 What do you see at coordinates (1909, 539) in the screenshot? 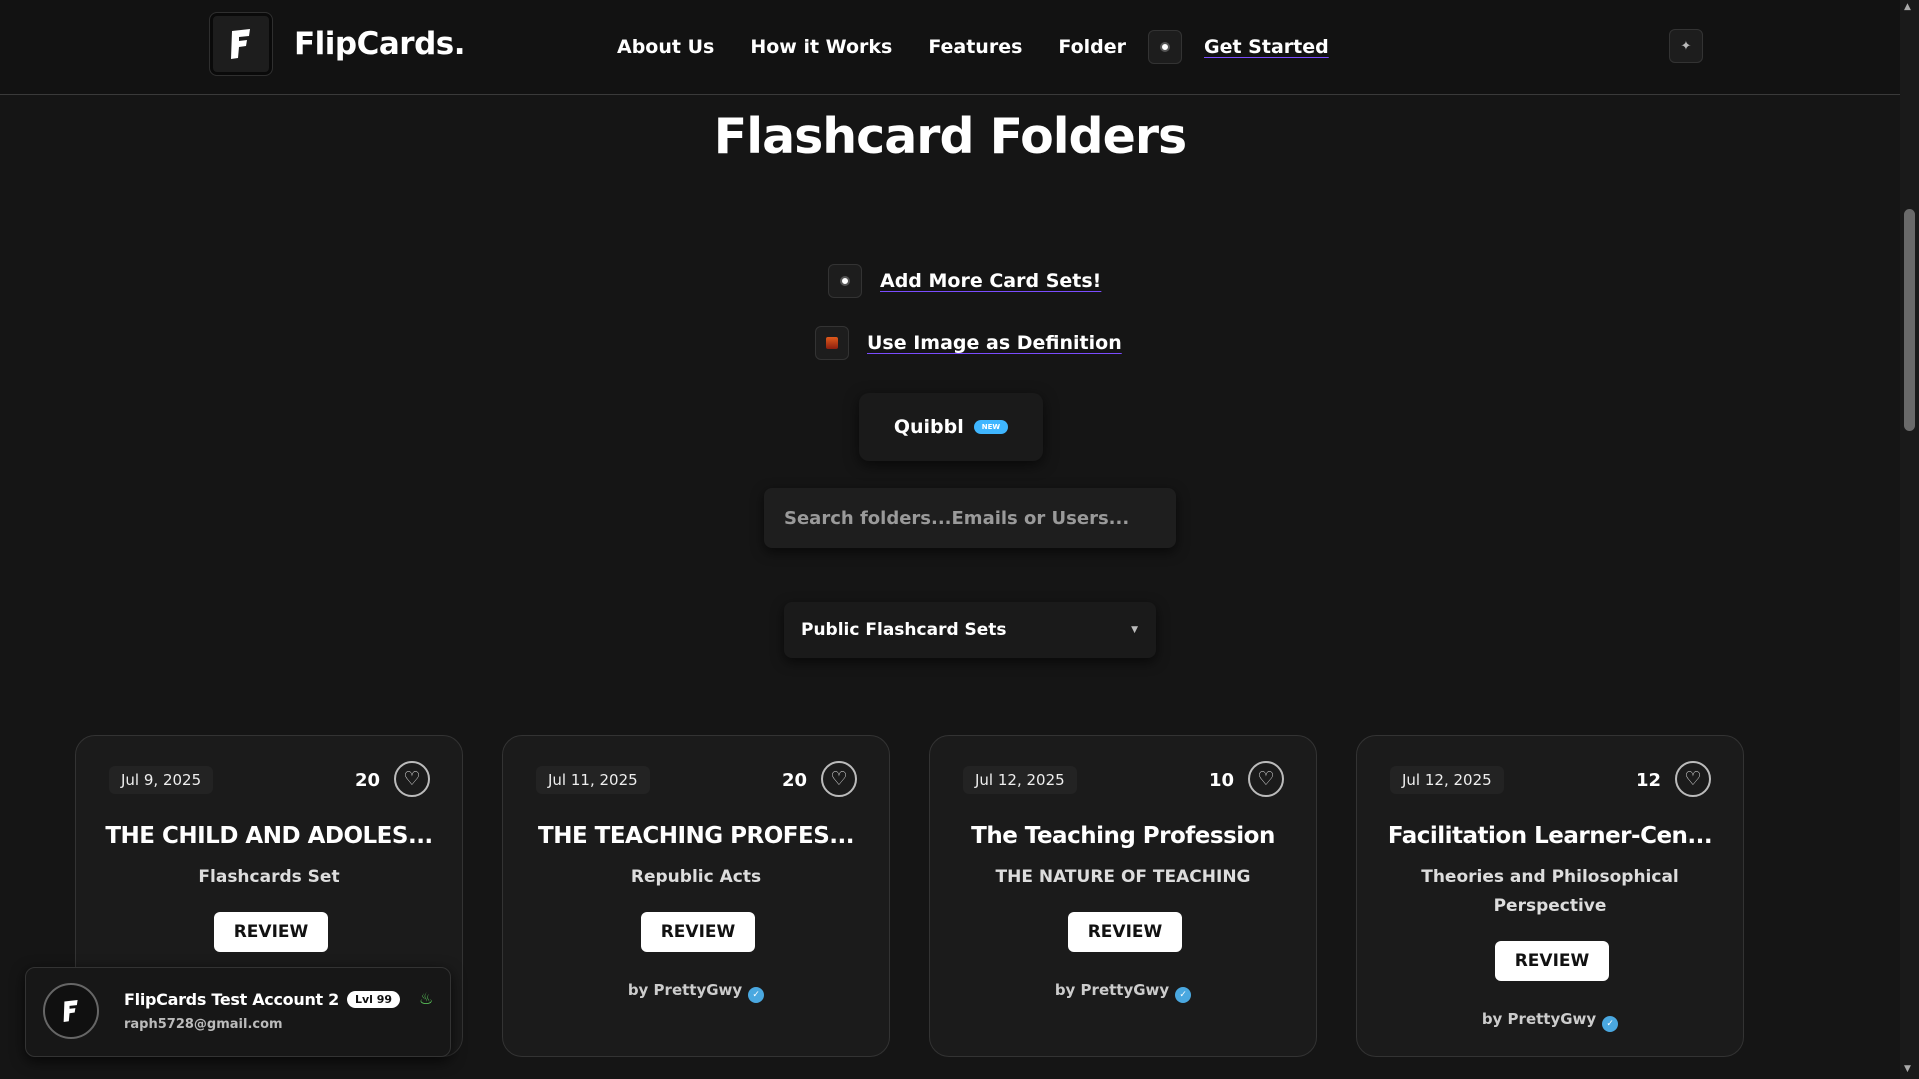
I see `vertical-scrollbar: ▲ ▼` at bounding box center [1909, 539].